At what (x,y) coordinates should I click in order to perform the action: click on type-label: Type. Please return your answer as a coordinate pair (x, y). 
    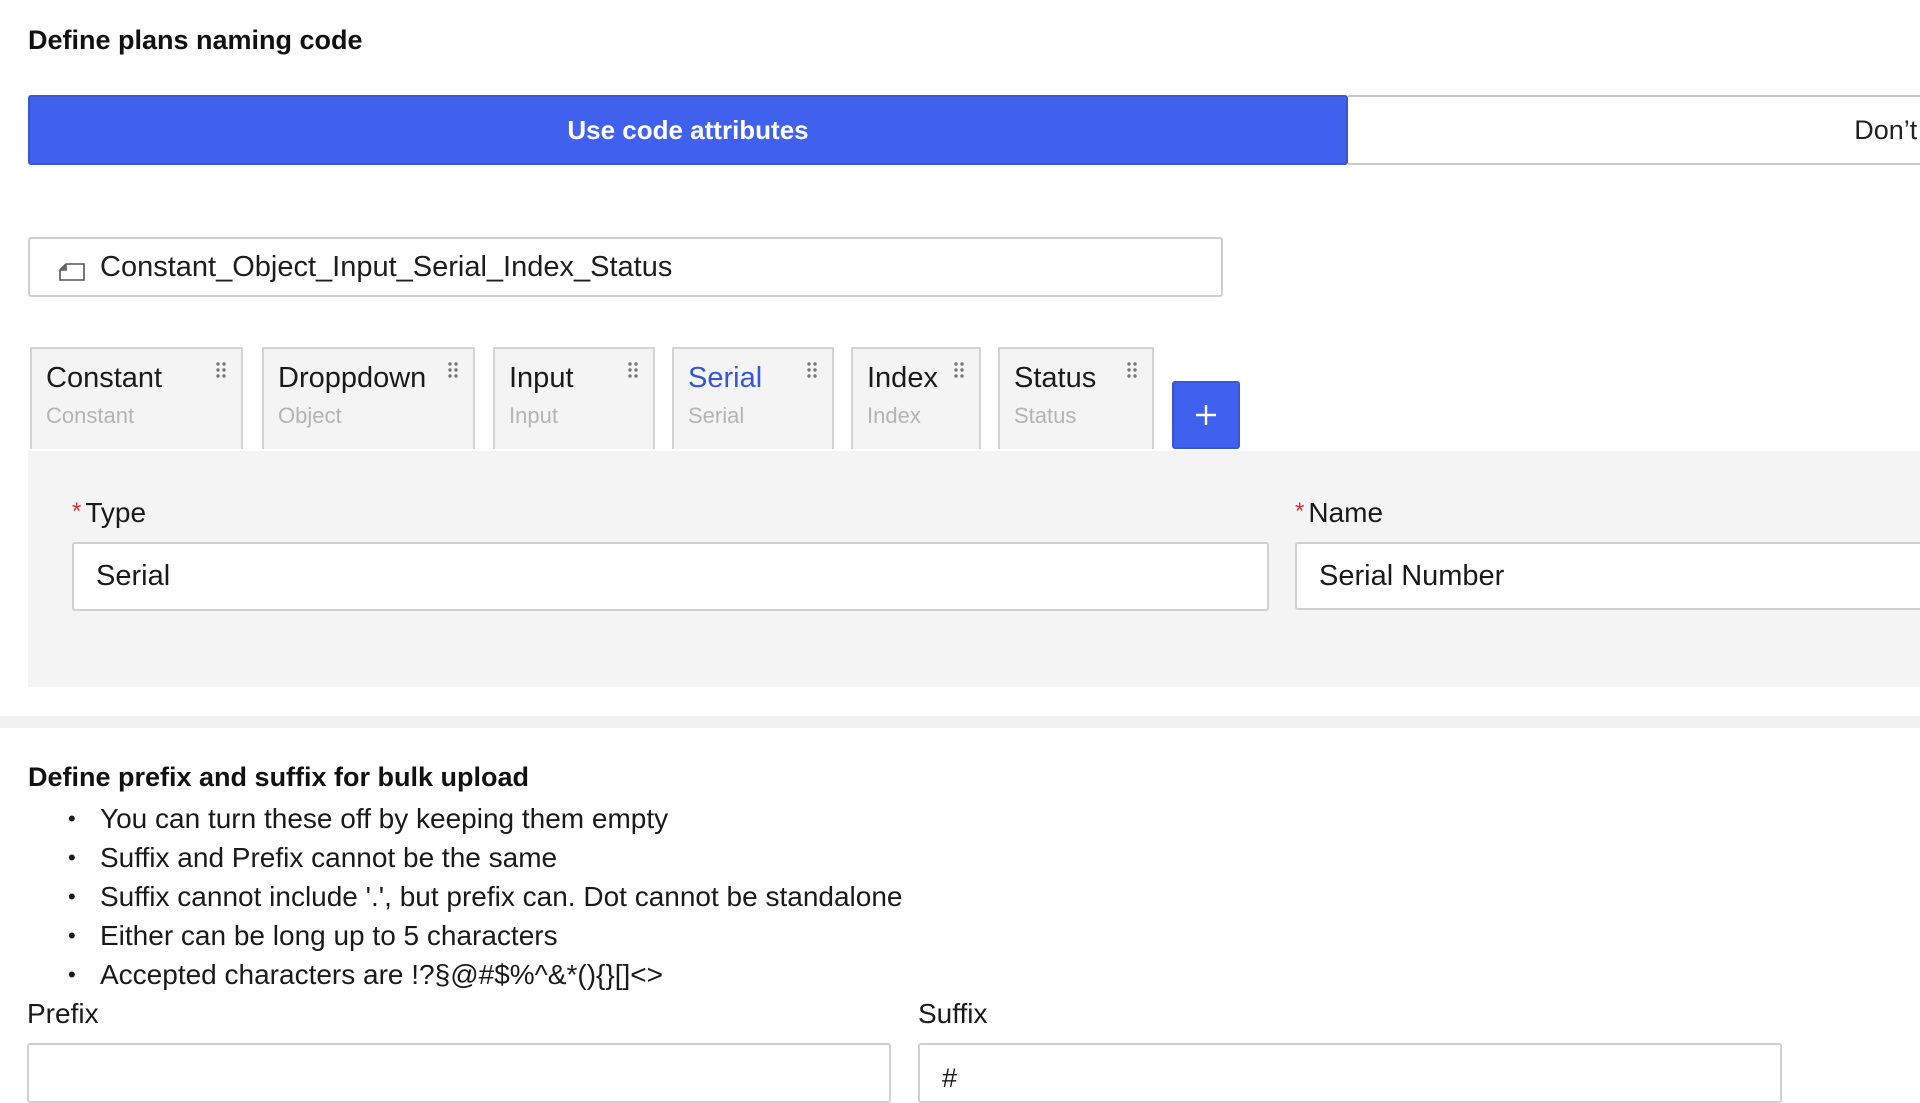
    Looking at the image, I should click on (116, 512).